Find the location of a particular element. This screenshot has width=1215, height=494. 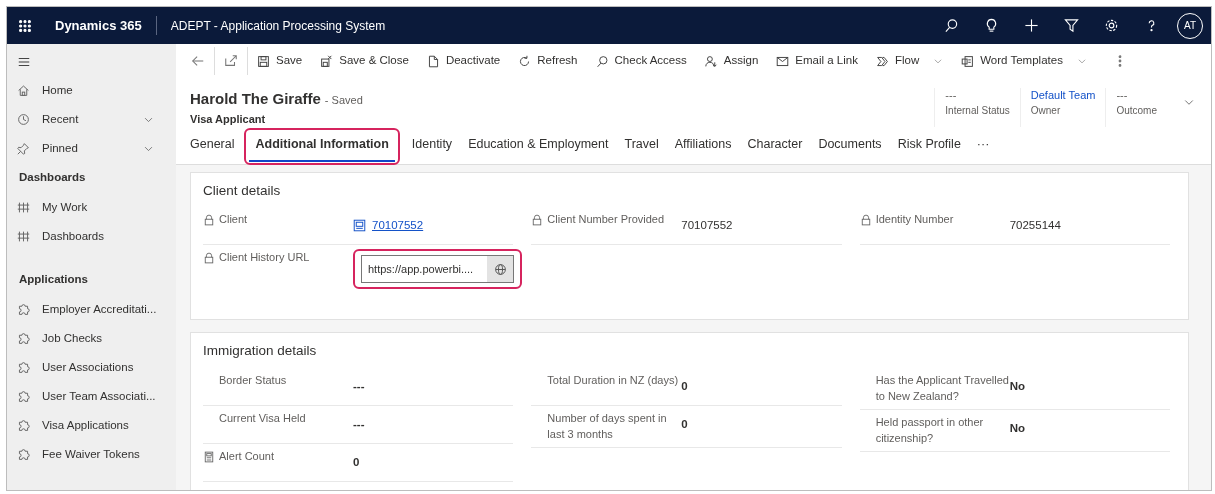

more-tabs-button: ··· is located at coordinates (983, 146).